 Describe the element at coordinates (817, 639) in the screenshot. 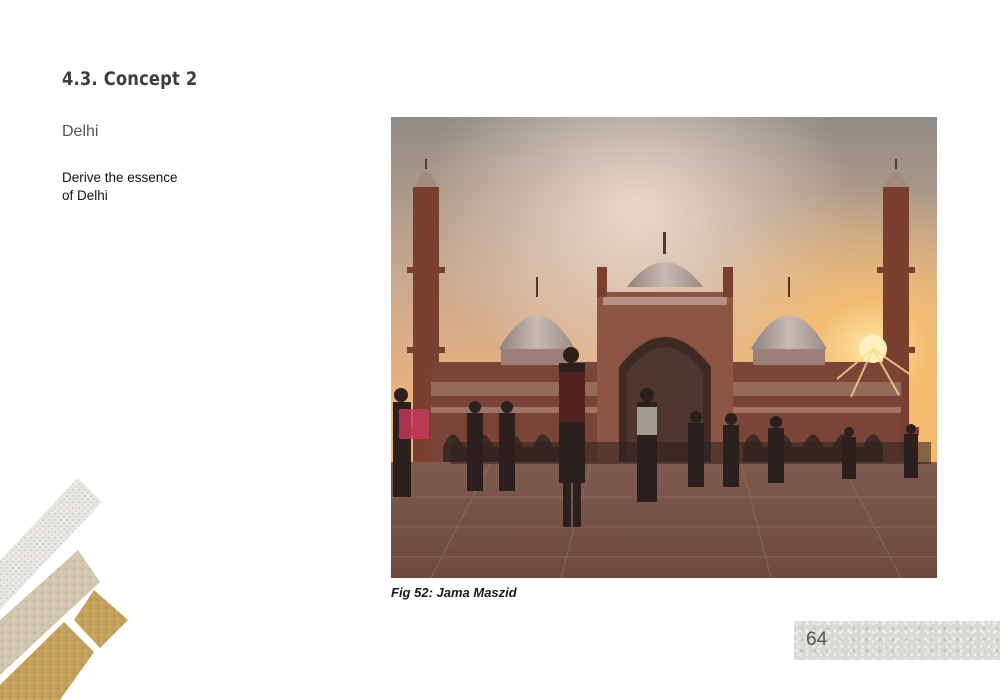

I see `page-number: 64` at that location.